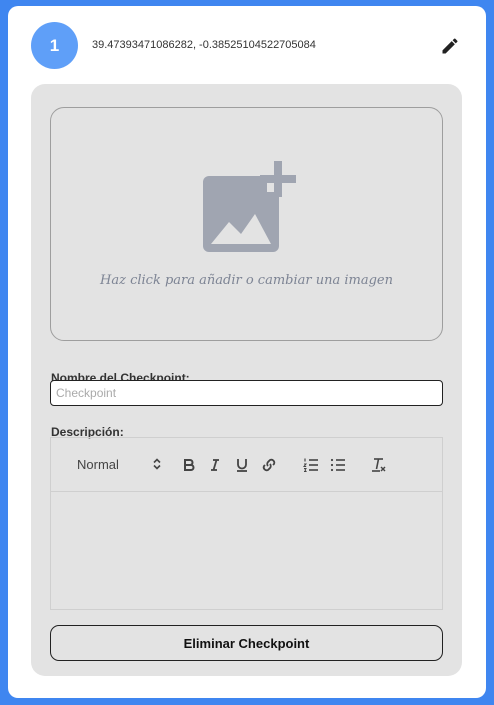 Image resolution: width=494 pixels, height=705 pixels. What do you see at coordinates (246, 550) in the screenshot?
I see `description-text-area` at bounding box center [246, 550].